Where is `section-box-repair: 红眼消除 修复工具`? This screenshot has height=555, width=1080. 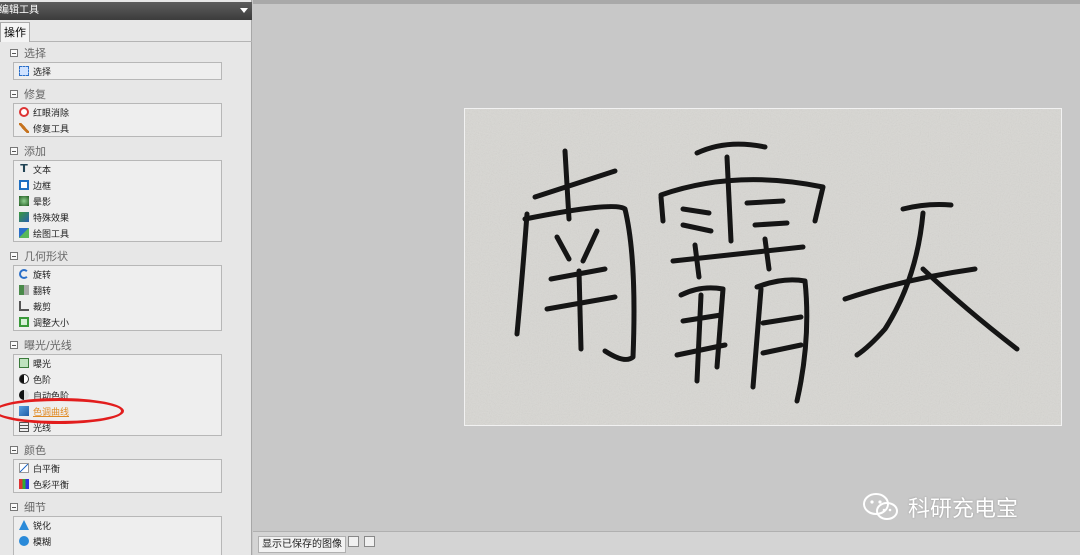 section-box-repair: 红眼消除 修复工具 is located at coordinates (117, 120).